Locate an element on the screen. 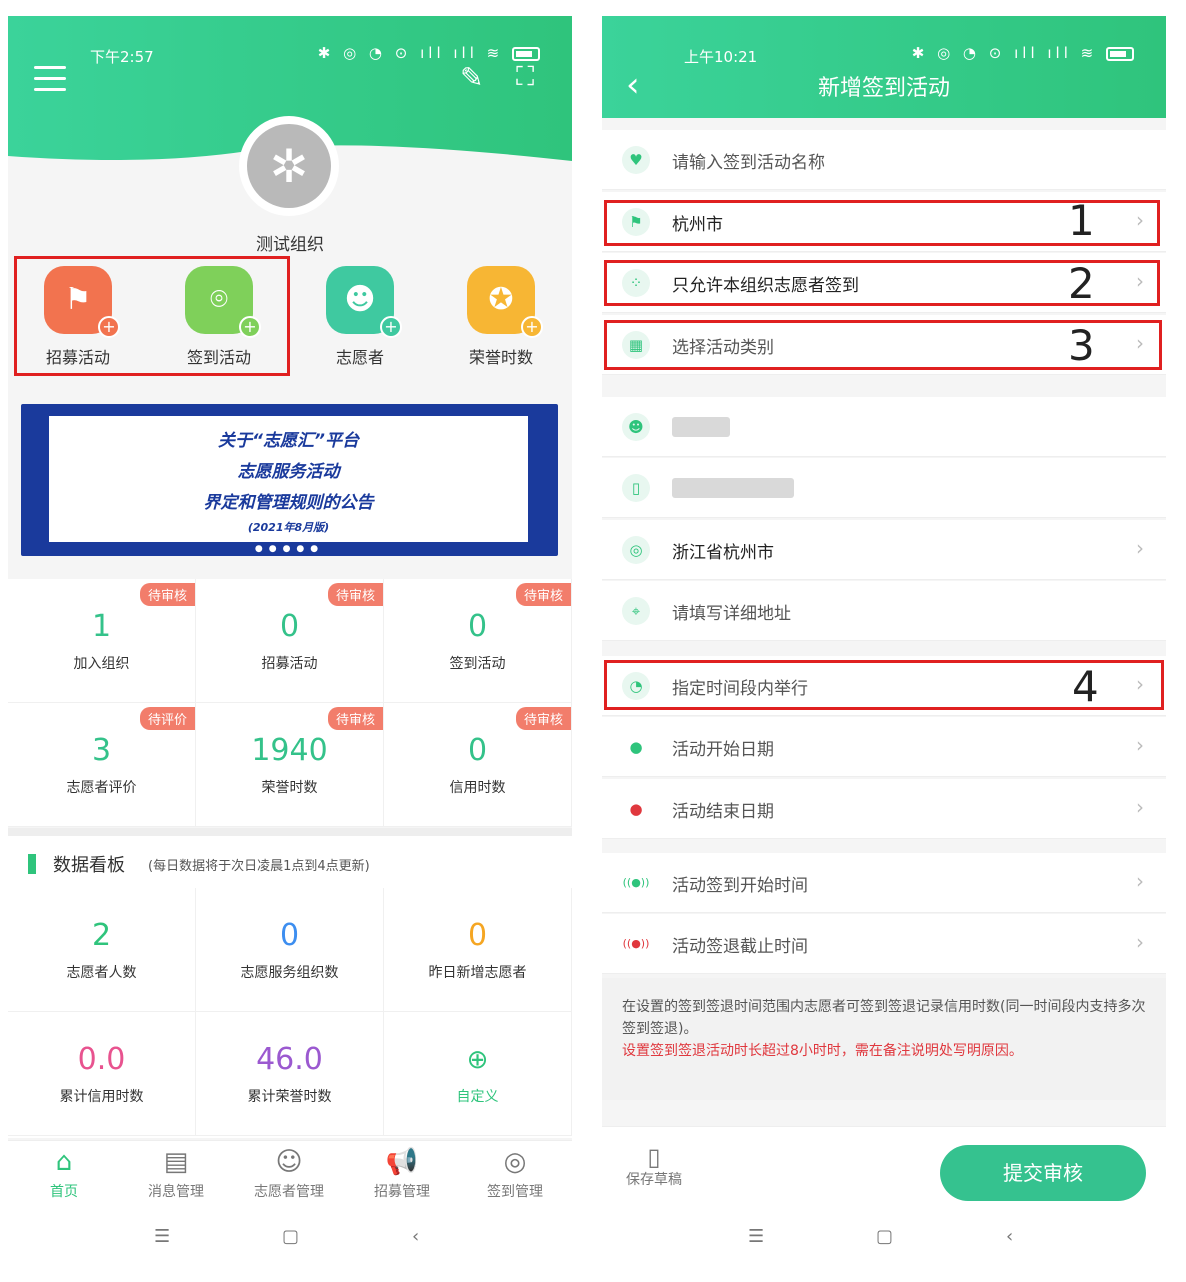  end-date-select: ● 活动结束日期 › is located at coordinates (884, 809).